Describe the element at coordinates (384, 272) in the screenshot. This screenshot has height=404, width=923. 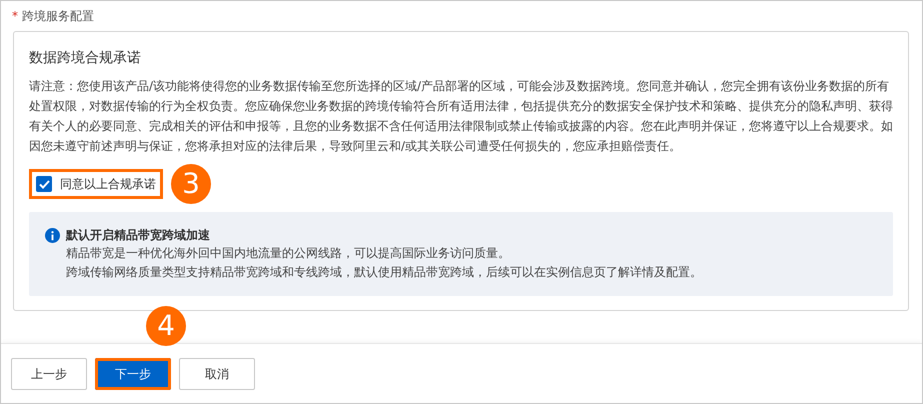
I see `notice-text: 跨域传输网络质量类型支持精品带宽跨域和专线跨域，默认使用精品带宽跨域，后续可以在实例信息页了解详情及配置。` at that location.